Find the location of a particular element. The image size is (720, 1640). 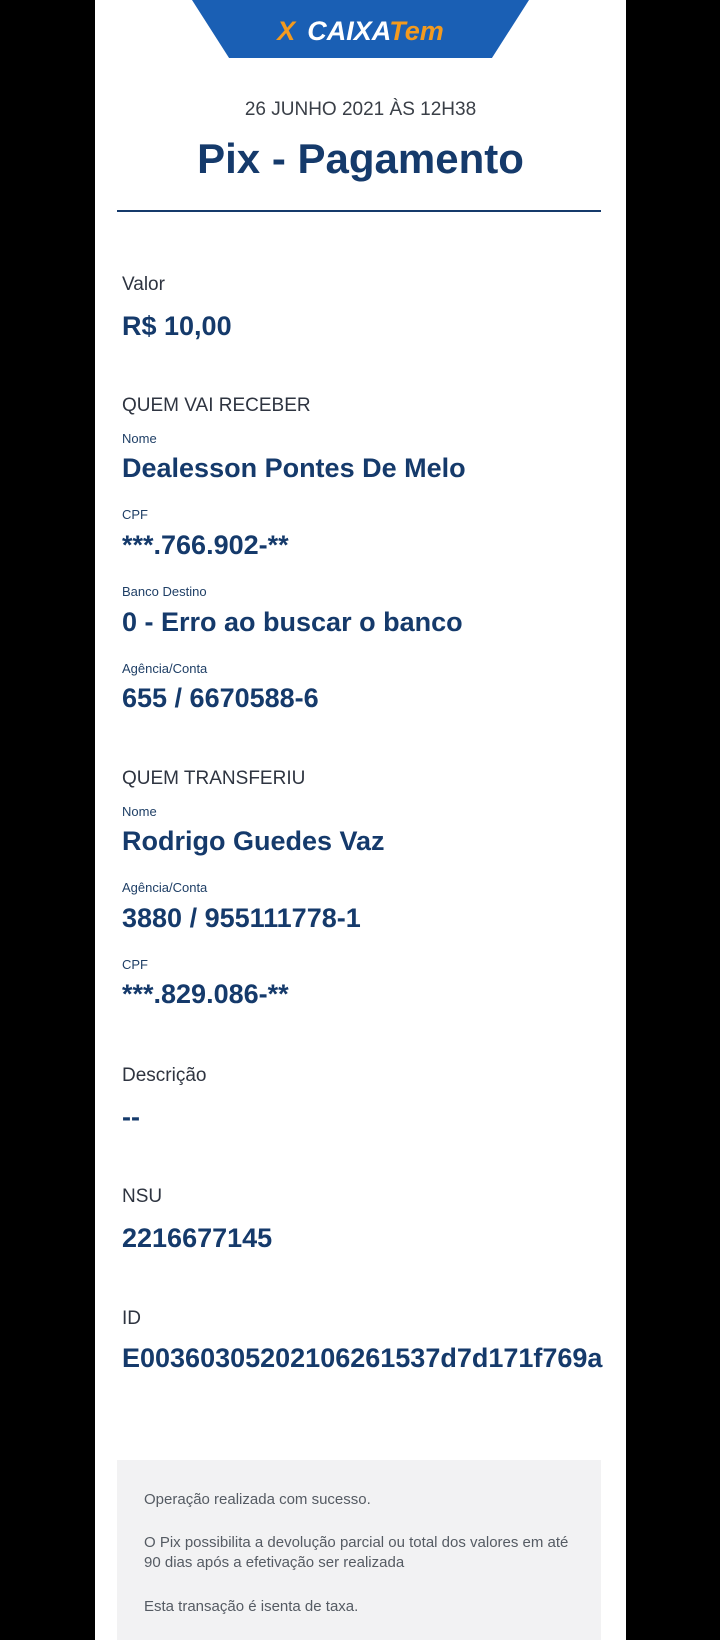

pagador-section-title: QUEM TRANSFERIU is located at coordinates (214, 778).